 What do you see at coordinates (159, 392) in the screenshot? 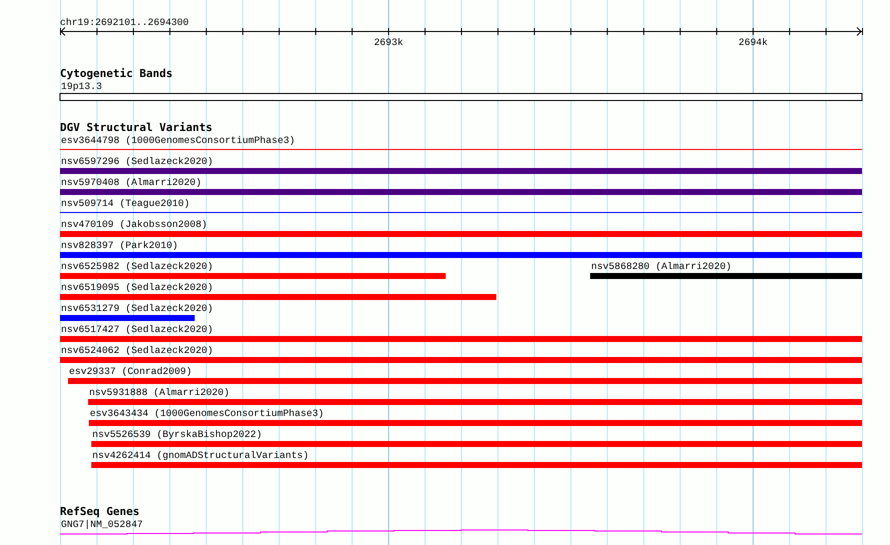
I see `variant-label: nsv5931888 (Almarri2020)` at bounding box center [159, 392].